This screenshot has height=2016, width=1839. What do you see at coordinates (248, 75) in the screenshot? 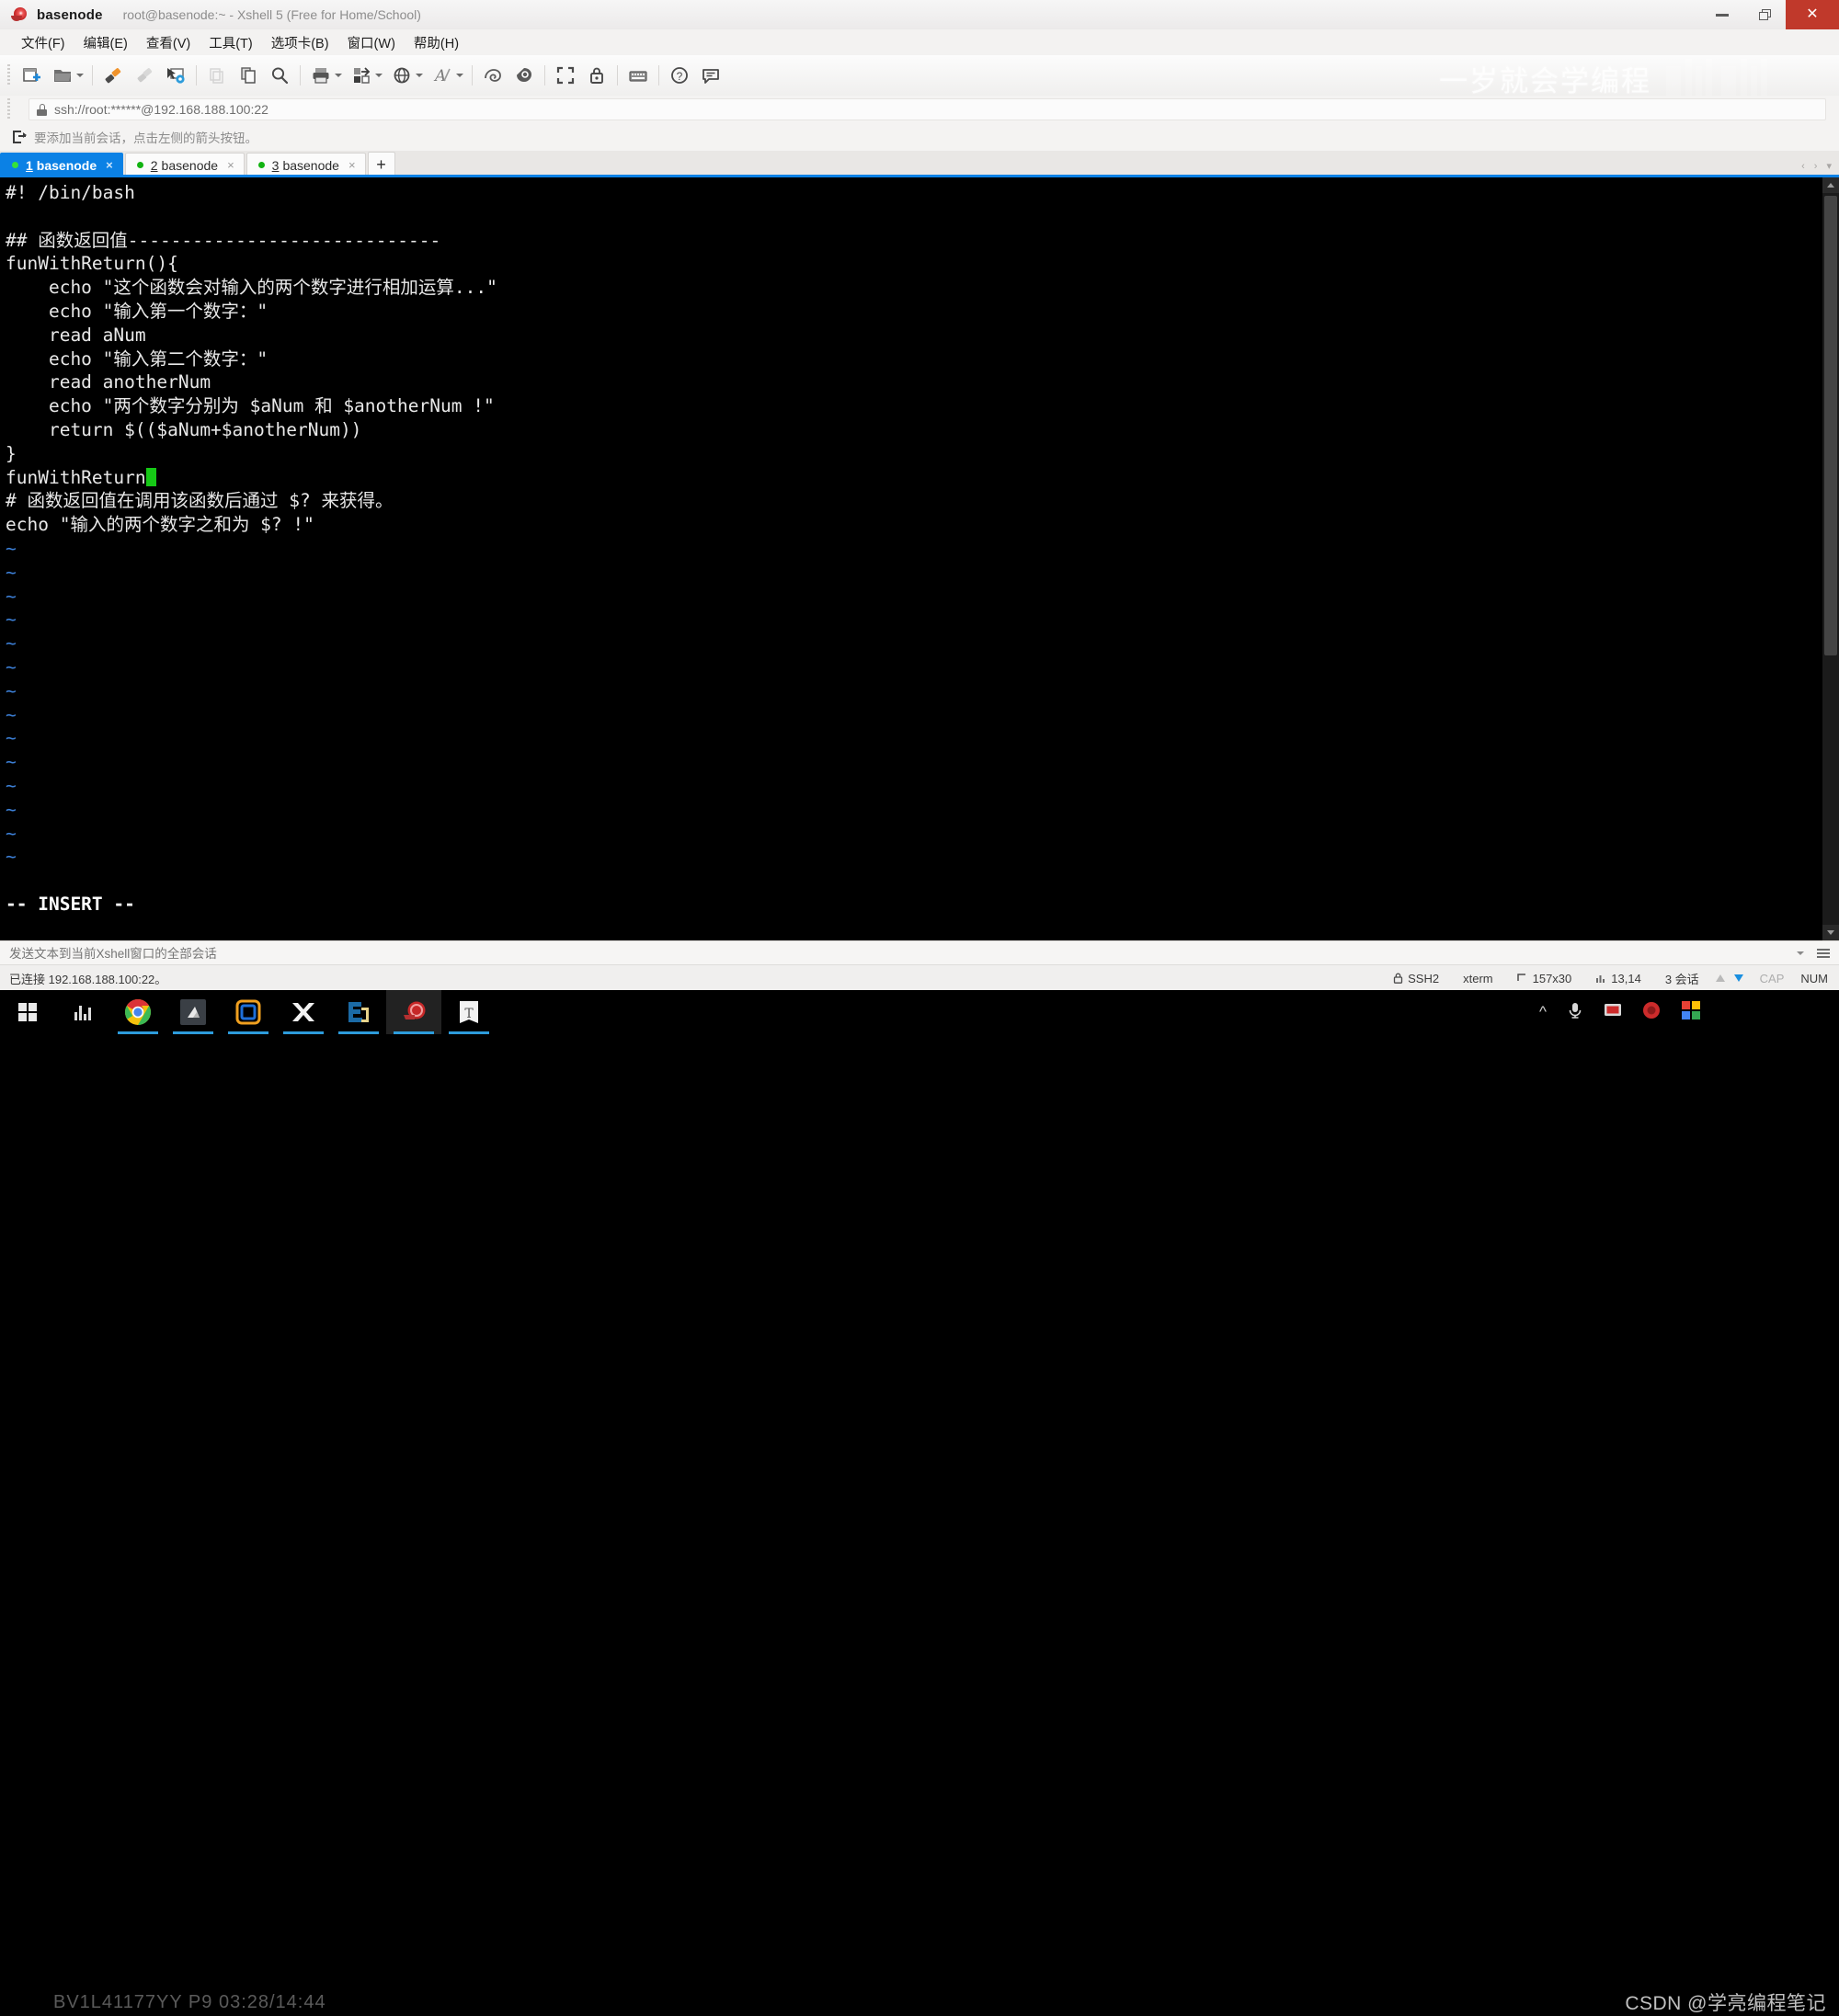
I see `paste-icon` at bounding box center [248, 75].